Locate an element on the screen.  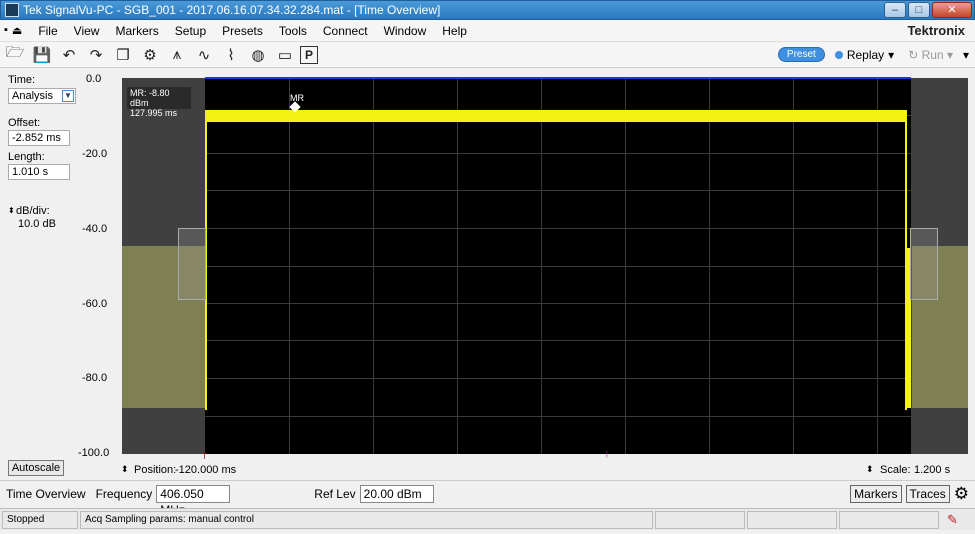
offset-field: -2.852 ms is located at coordinates (39, 138).